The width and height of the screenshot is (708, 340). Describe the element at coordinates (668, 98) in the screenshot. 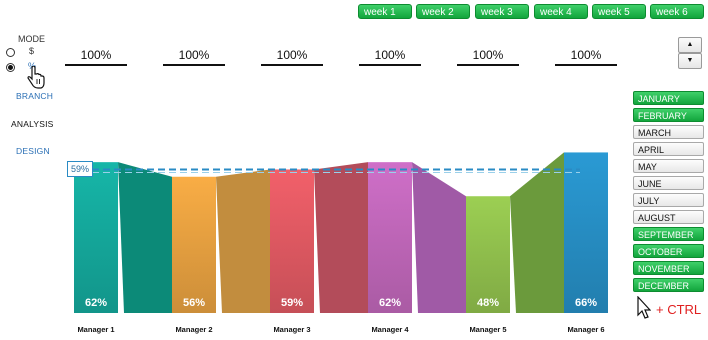

I see `month-january: JANUARY` at that location.